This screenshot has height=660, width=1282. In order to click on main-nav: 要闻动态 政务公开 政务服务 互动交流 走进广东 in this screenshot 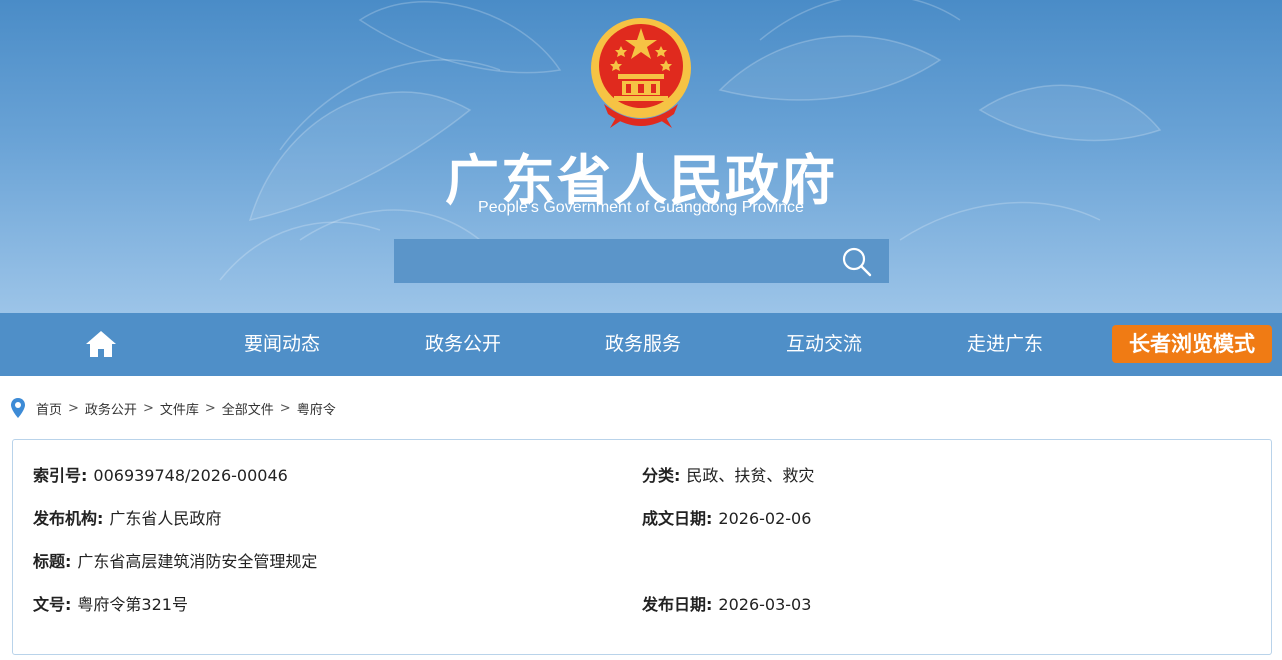, I will do `click(641, 344)`.